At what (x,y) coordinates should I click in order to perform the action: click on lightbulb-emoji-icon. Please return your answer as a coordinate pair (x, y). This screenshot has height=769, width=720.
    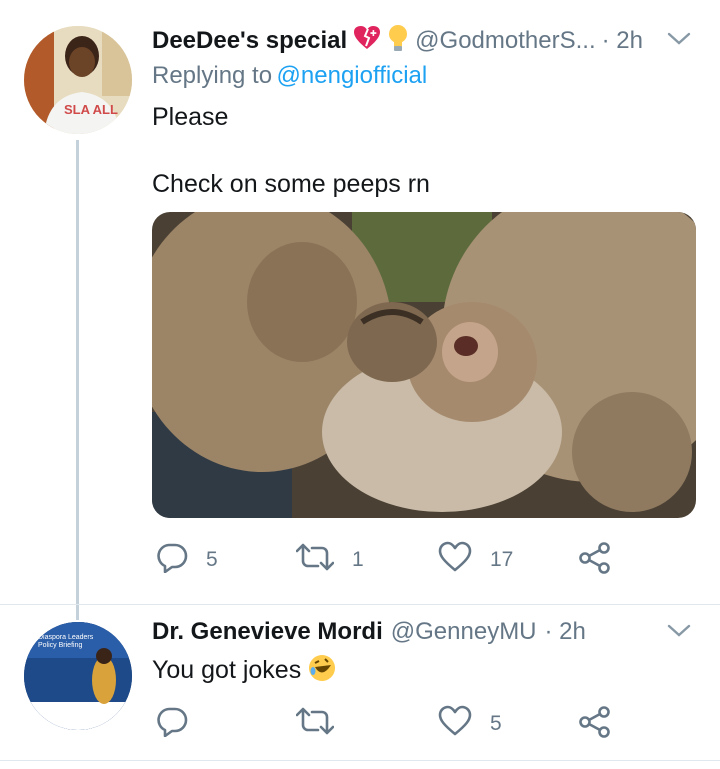
    Looking at the image, I should click on (398, 40).